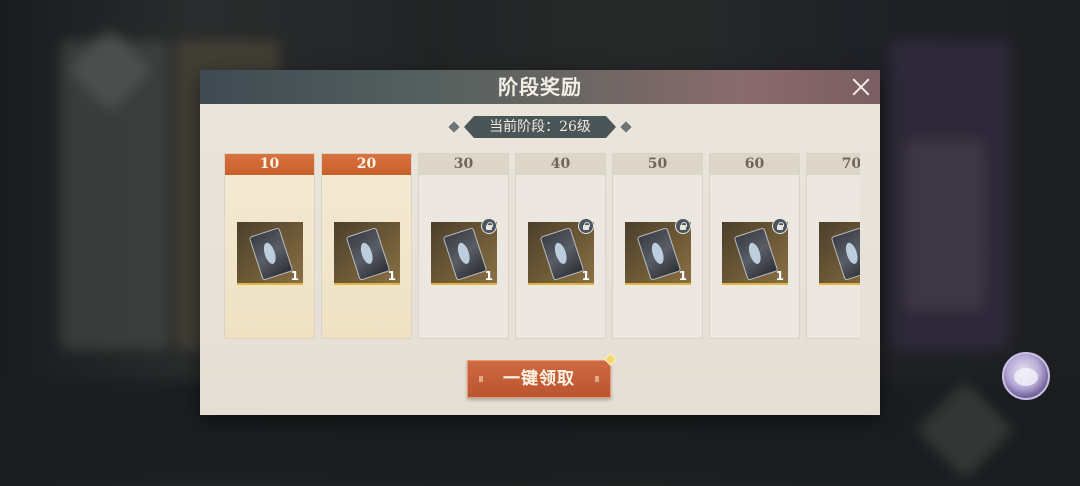  I want to click on claim-all-label: 一键领取, so click(539, 379).